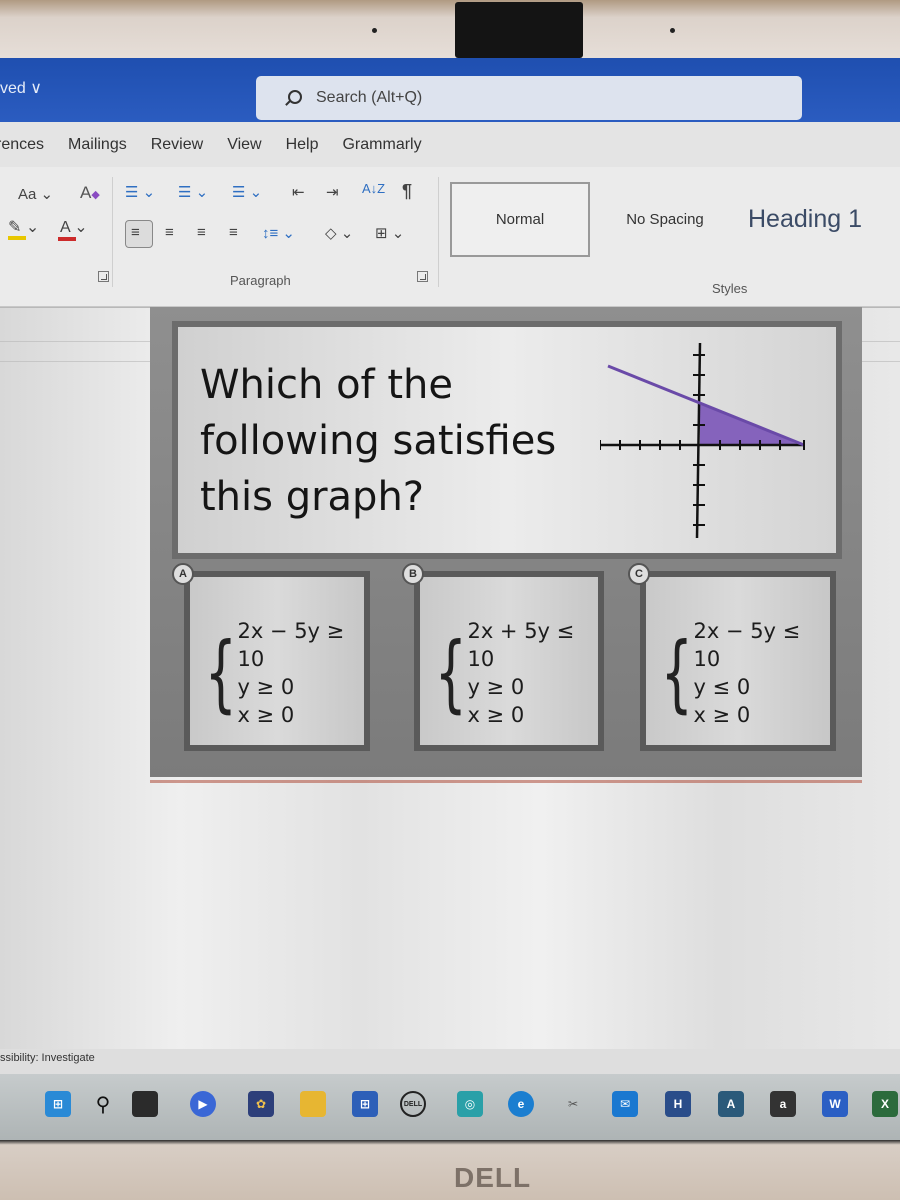 This screenshot has height=1200, width=900. What do you see at coordinates (365, 1104) in the screenshot?
I see `microsoft-store-icon: ⊞` at bounding box center [365, 1104].